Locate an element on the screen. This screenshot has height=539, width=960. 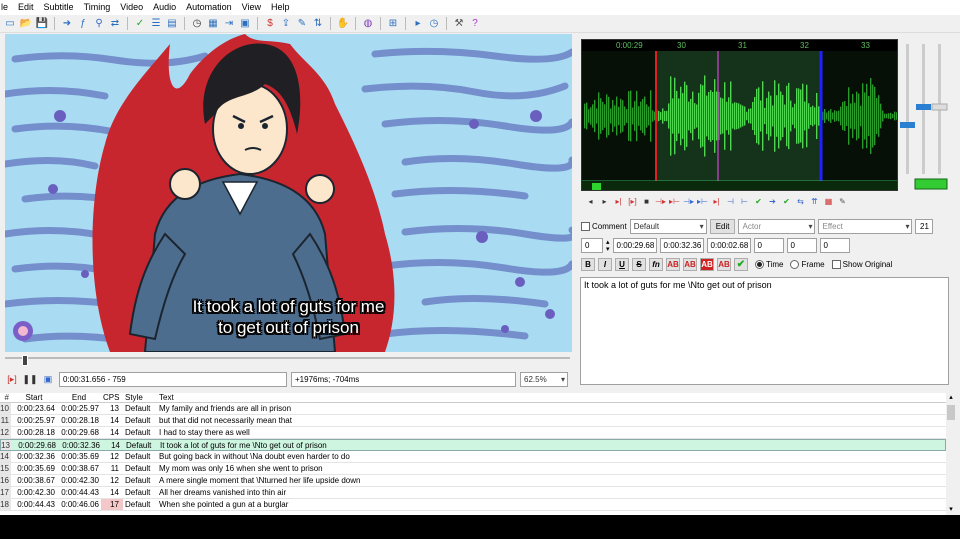
export-icon: ⇪ is located at coordinates (286, 24).